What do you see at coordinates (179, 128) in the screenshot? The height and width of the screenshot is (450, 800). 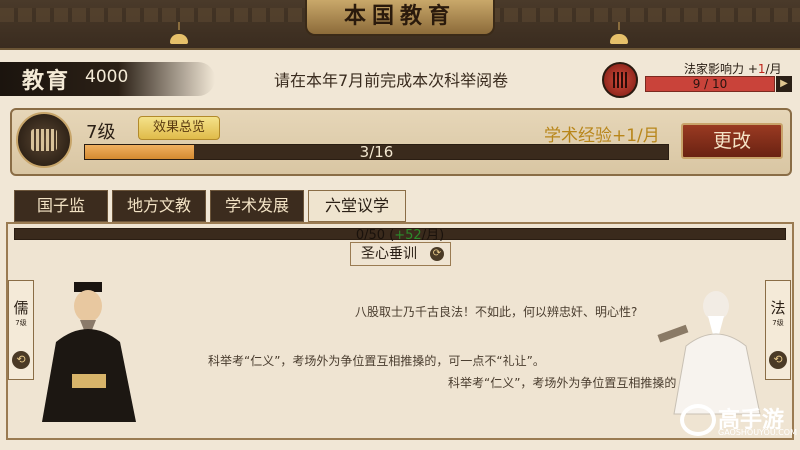 I see `effects-overview-button: 效果总览` at bounding box center [179, 128].